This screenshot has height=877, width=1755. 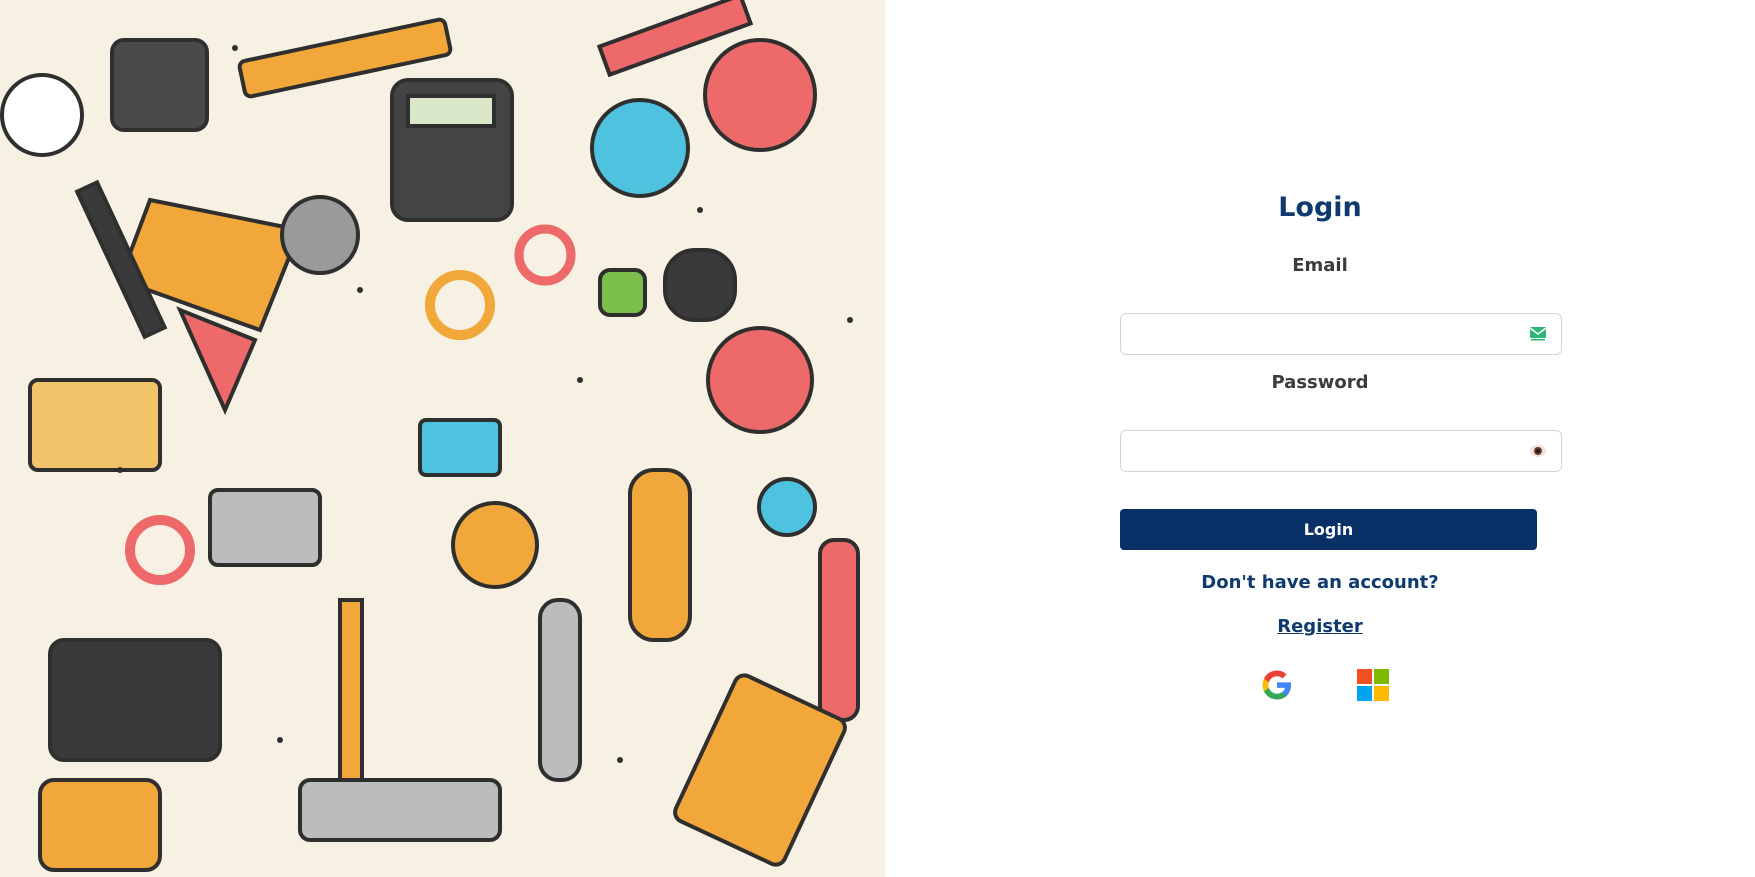 What do you see at coordinates (1328, 529) in the screenshot?
I see `login-button: Login` at bounding box center [1328, 529].